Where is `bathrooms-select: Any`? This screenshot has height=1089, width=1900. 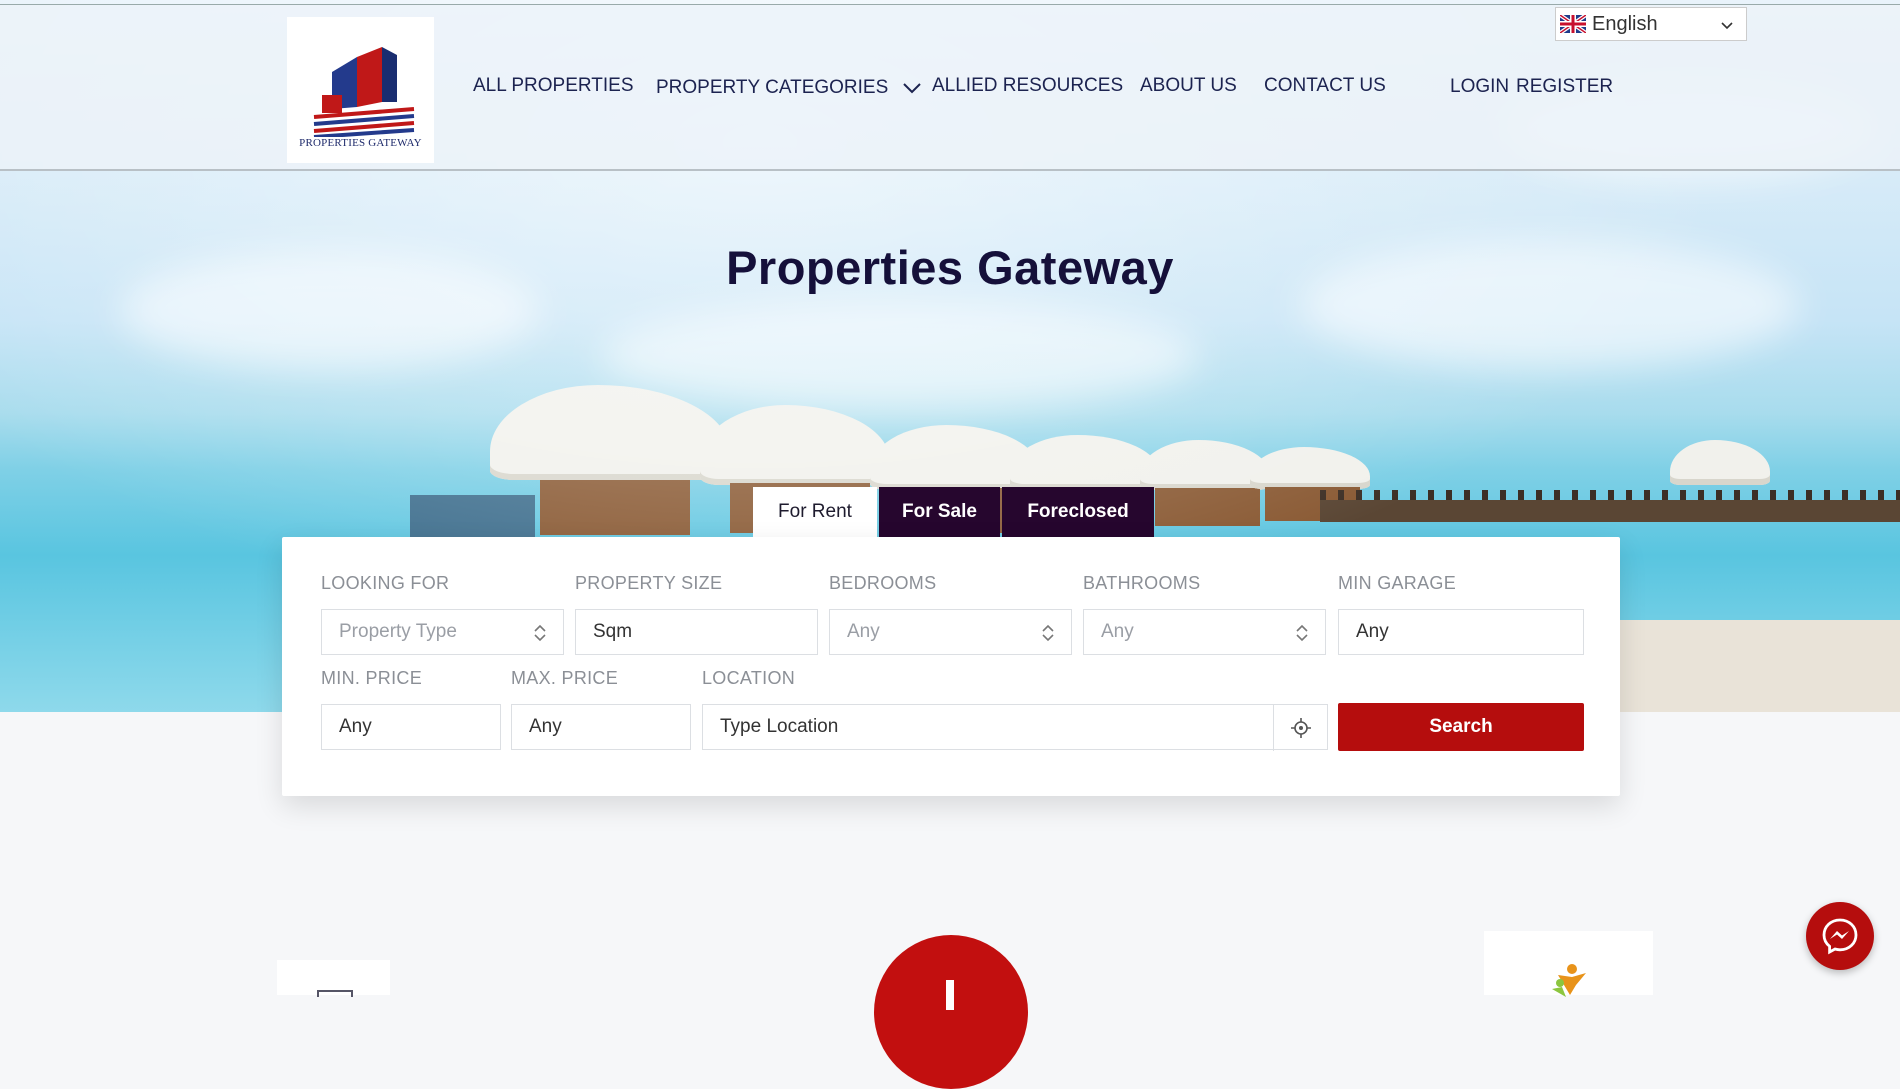 bathrooms-select: Any is located at coordinates (1204, 632).